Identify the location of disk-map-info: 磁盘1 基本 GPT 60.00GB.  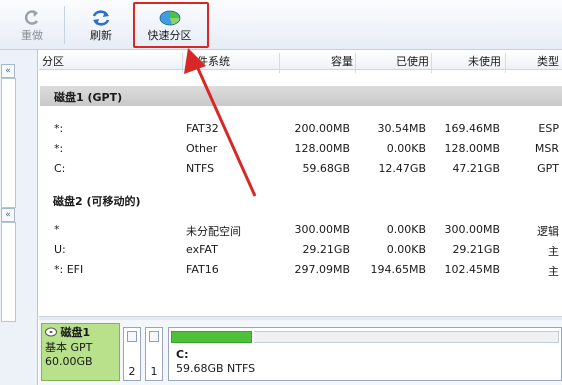
(80, 352).